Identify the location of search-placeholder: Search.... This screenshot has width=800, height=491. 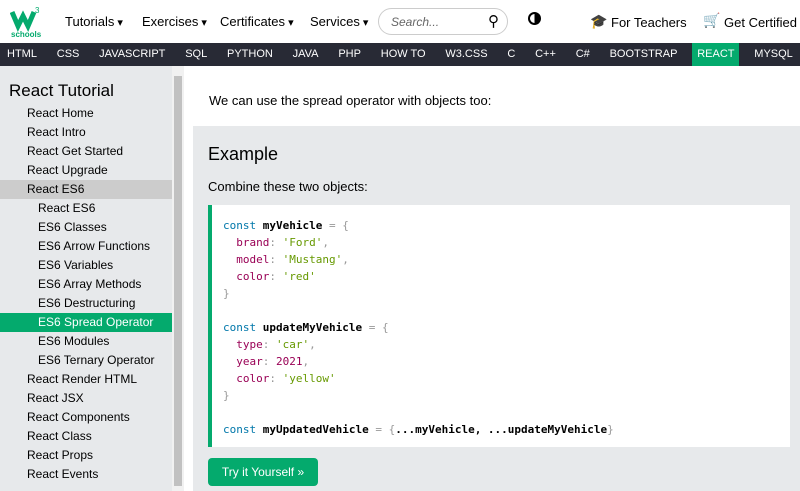
(415, 22).